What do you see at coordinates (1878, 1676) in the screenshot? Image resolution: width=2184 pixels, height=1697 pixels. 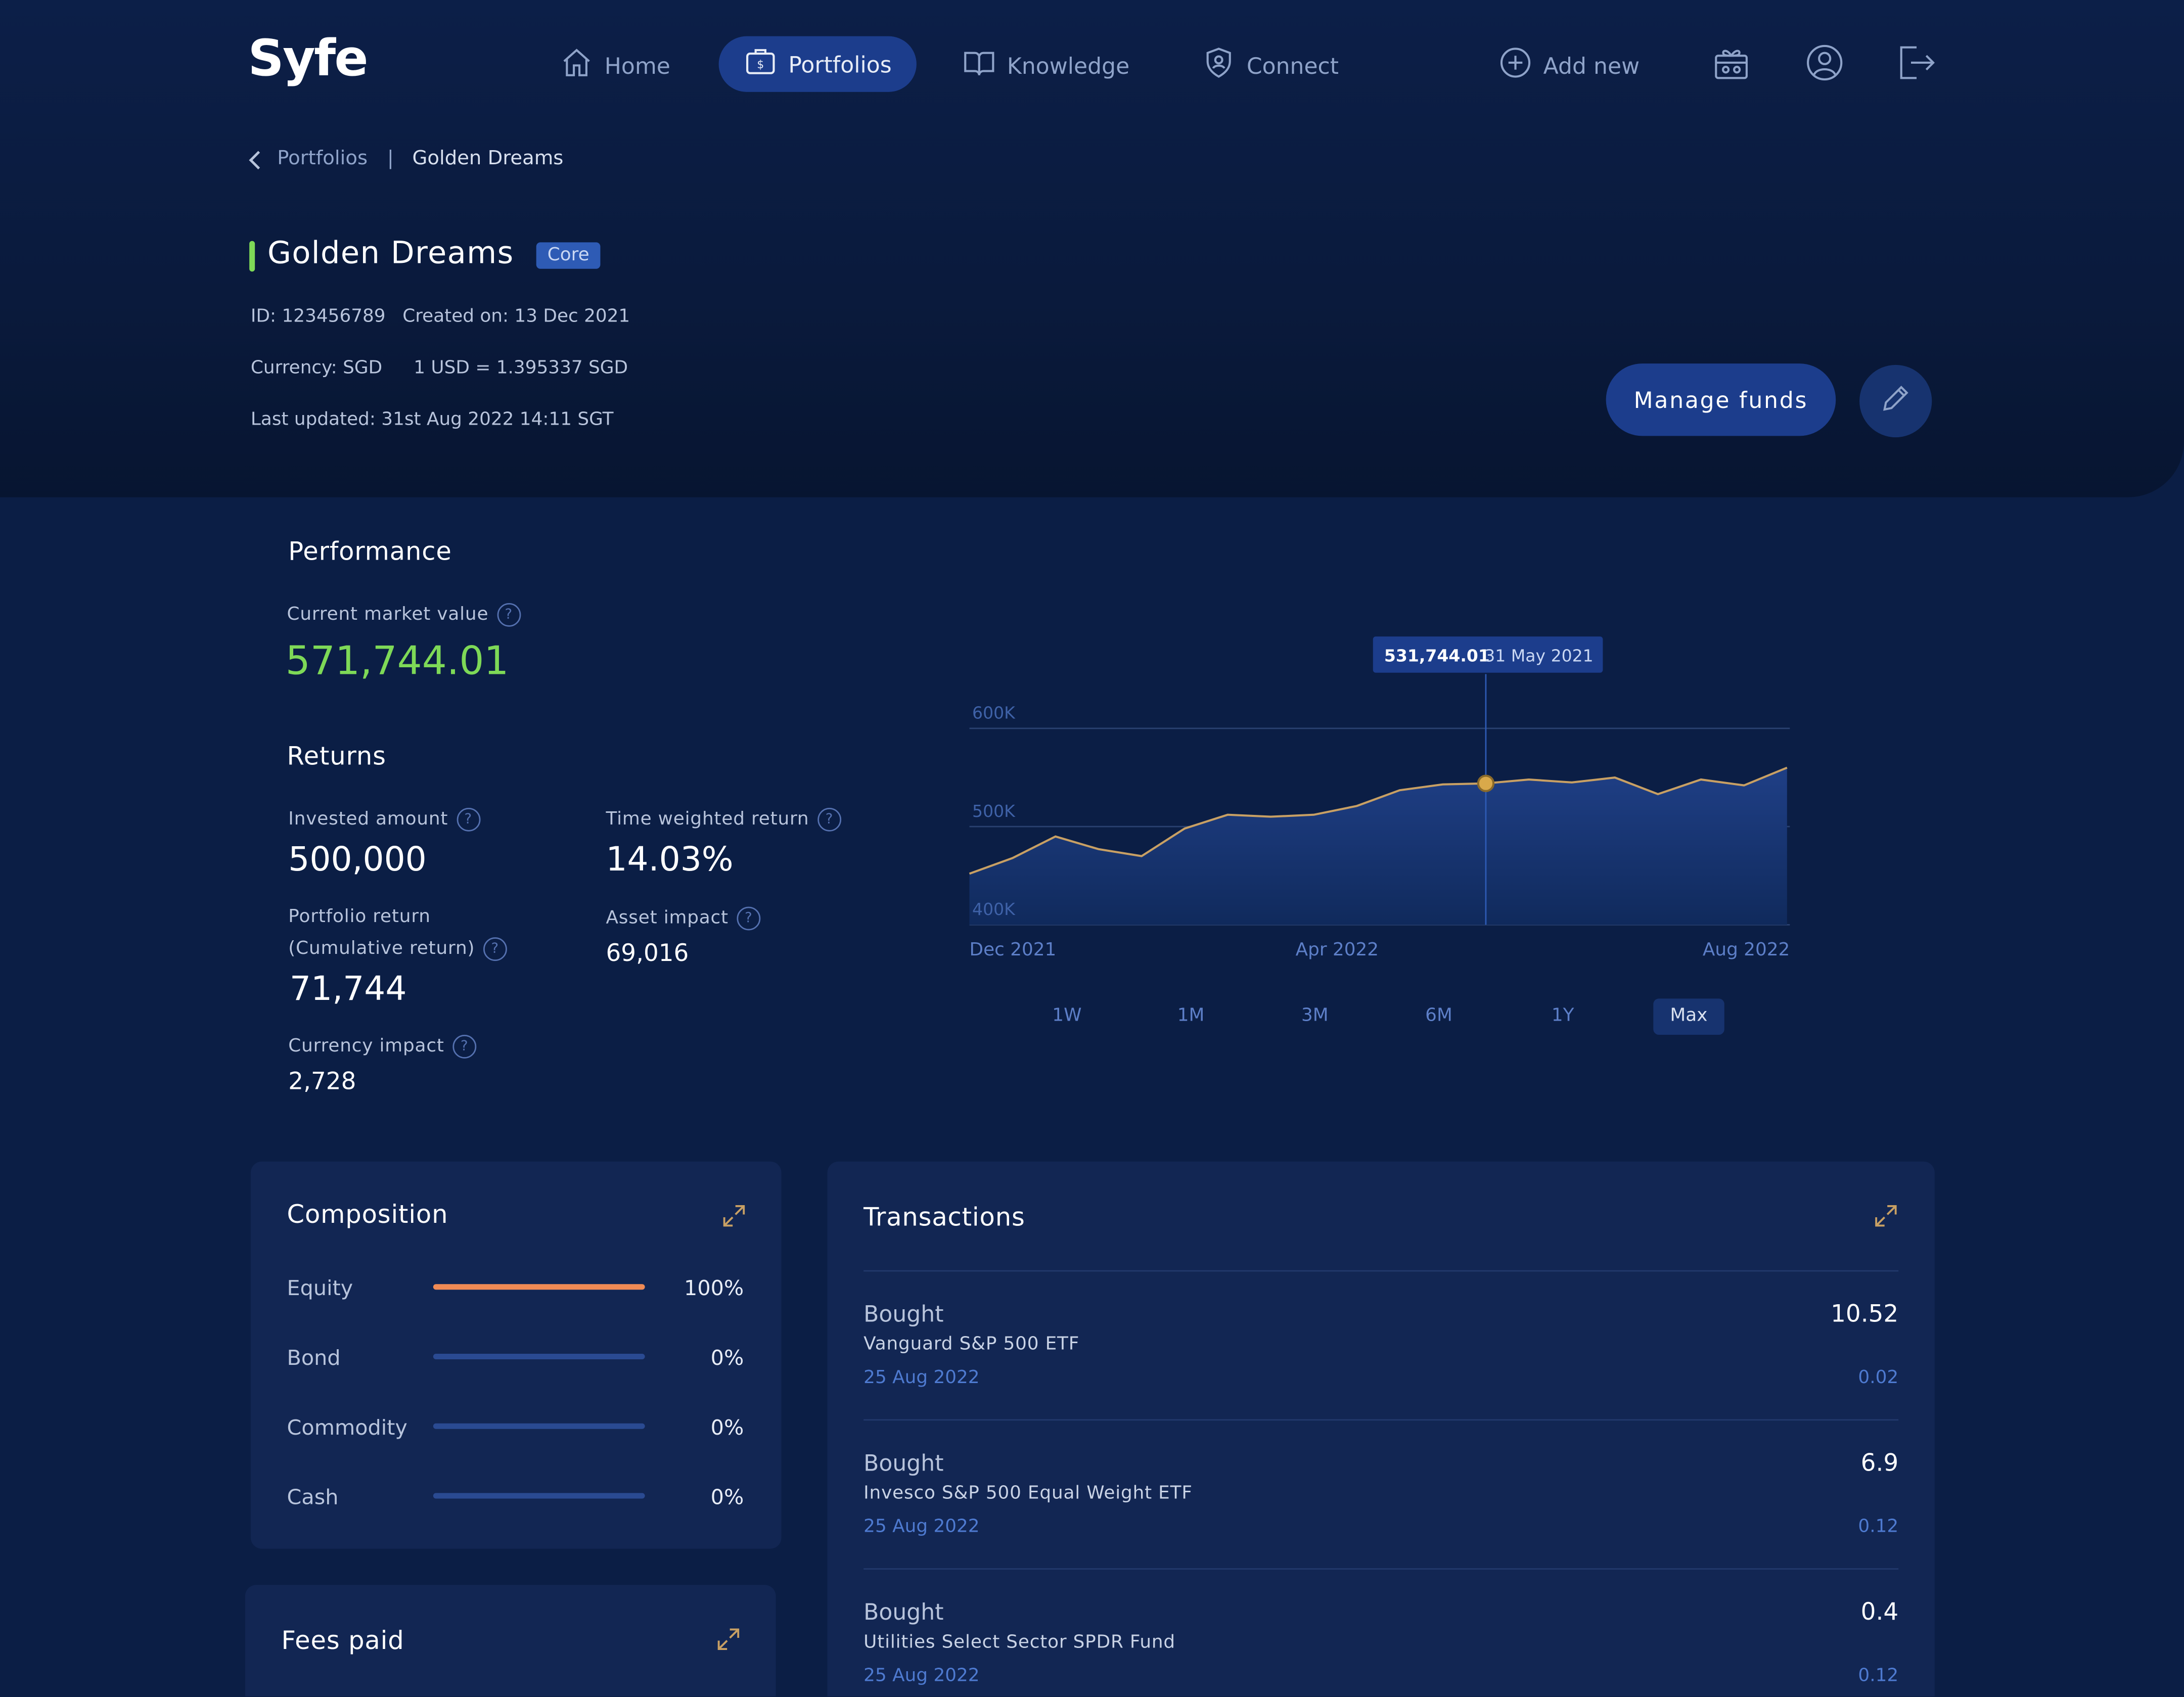 I see `transaction-price: 0.12` at bounding box center [1878, 1676].